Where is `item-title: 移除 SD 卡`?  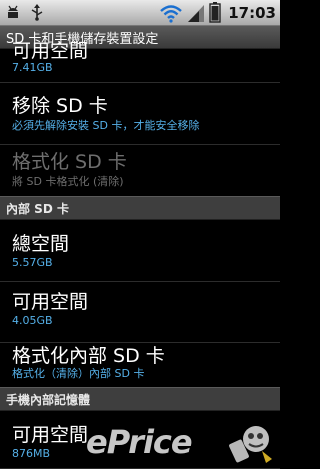 item-title: 移除 SD 卡 is located at coordinates (60, 106).